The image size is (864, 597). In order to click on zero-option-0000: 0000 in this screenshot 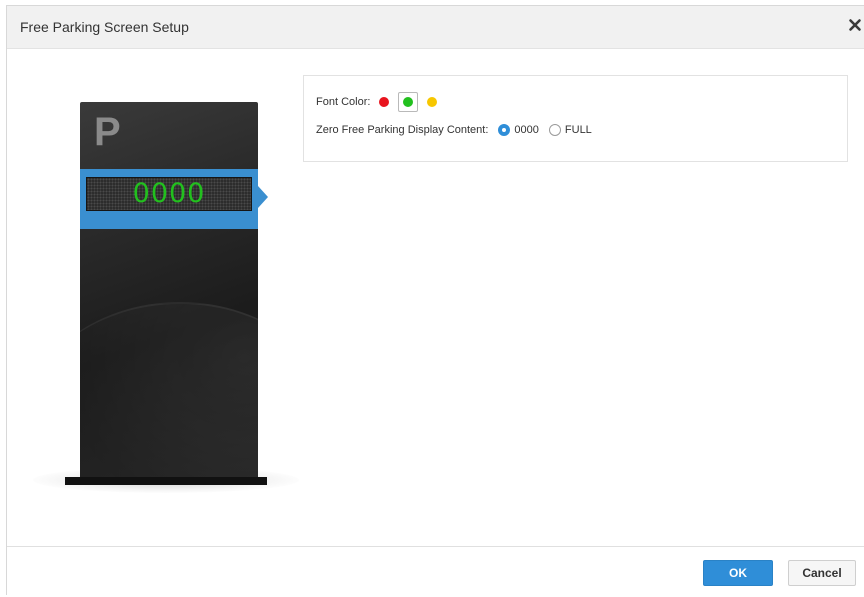, I will do `click(518, 130)`.